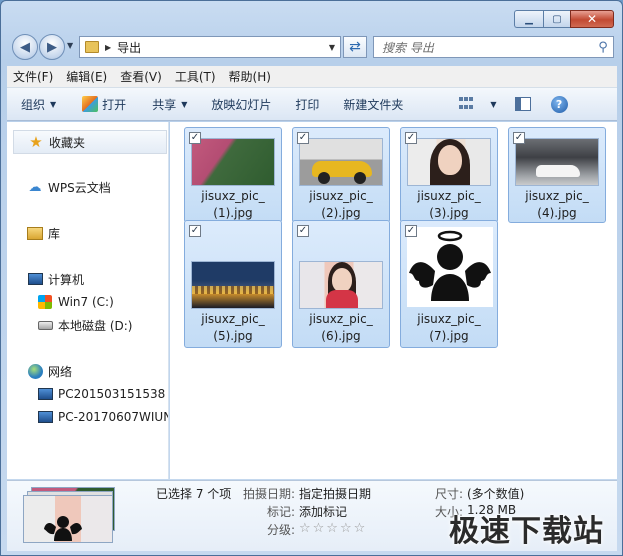 Image resolution: width=623 pixels, height=556 pixels. Describe the element at coordinates (66, 279) in the screenshot. I see `nav-computer-label: 计算机` at that location.